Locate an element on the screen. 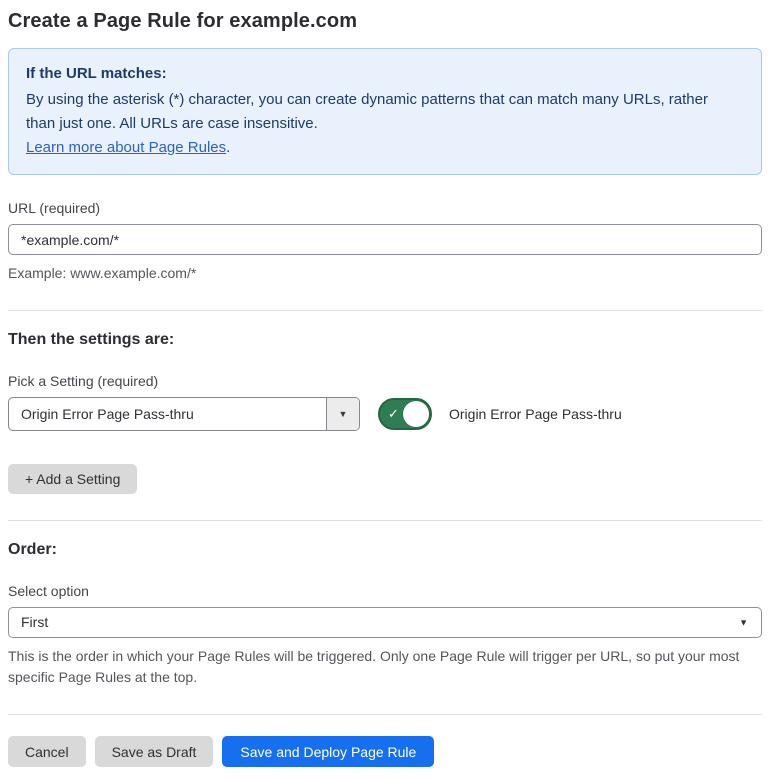  setting-dropdown: Origin Error Page Pass-thru ▼ is located at coordinates (184, 414).